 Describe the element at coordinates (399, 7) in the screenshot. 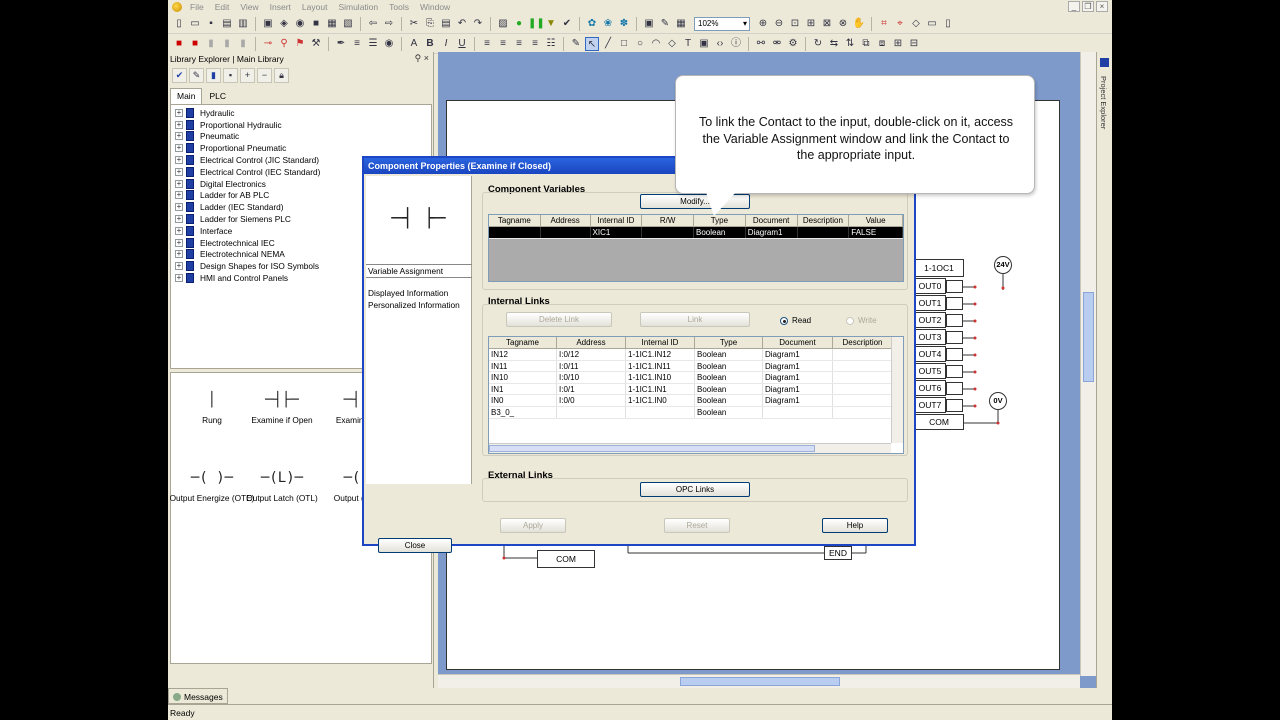

I see `menu-tools: Tools` at that location.